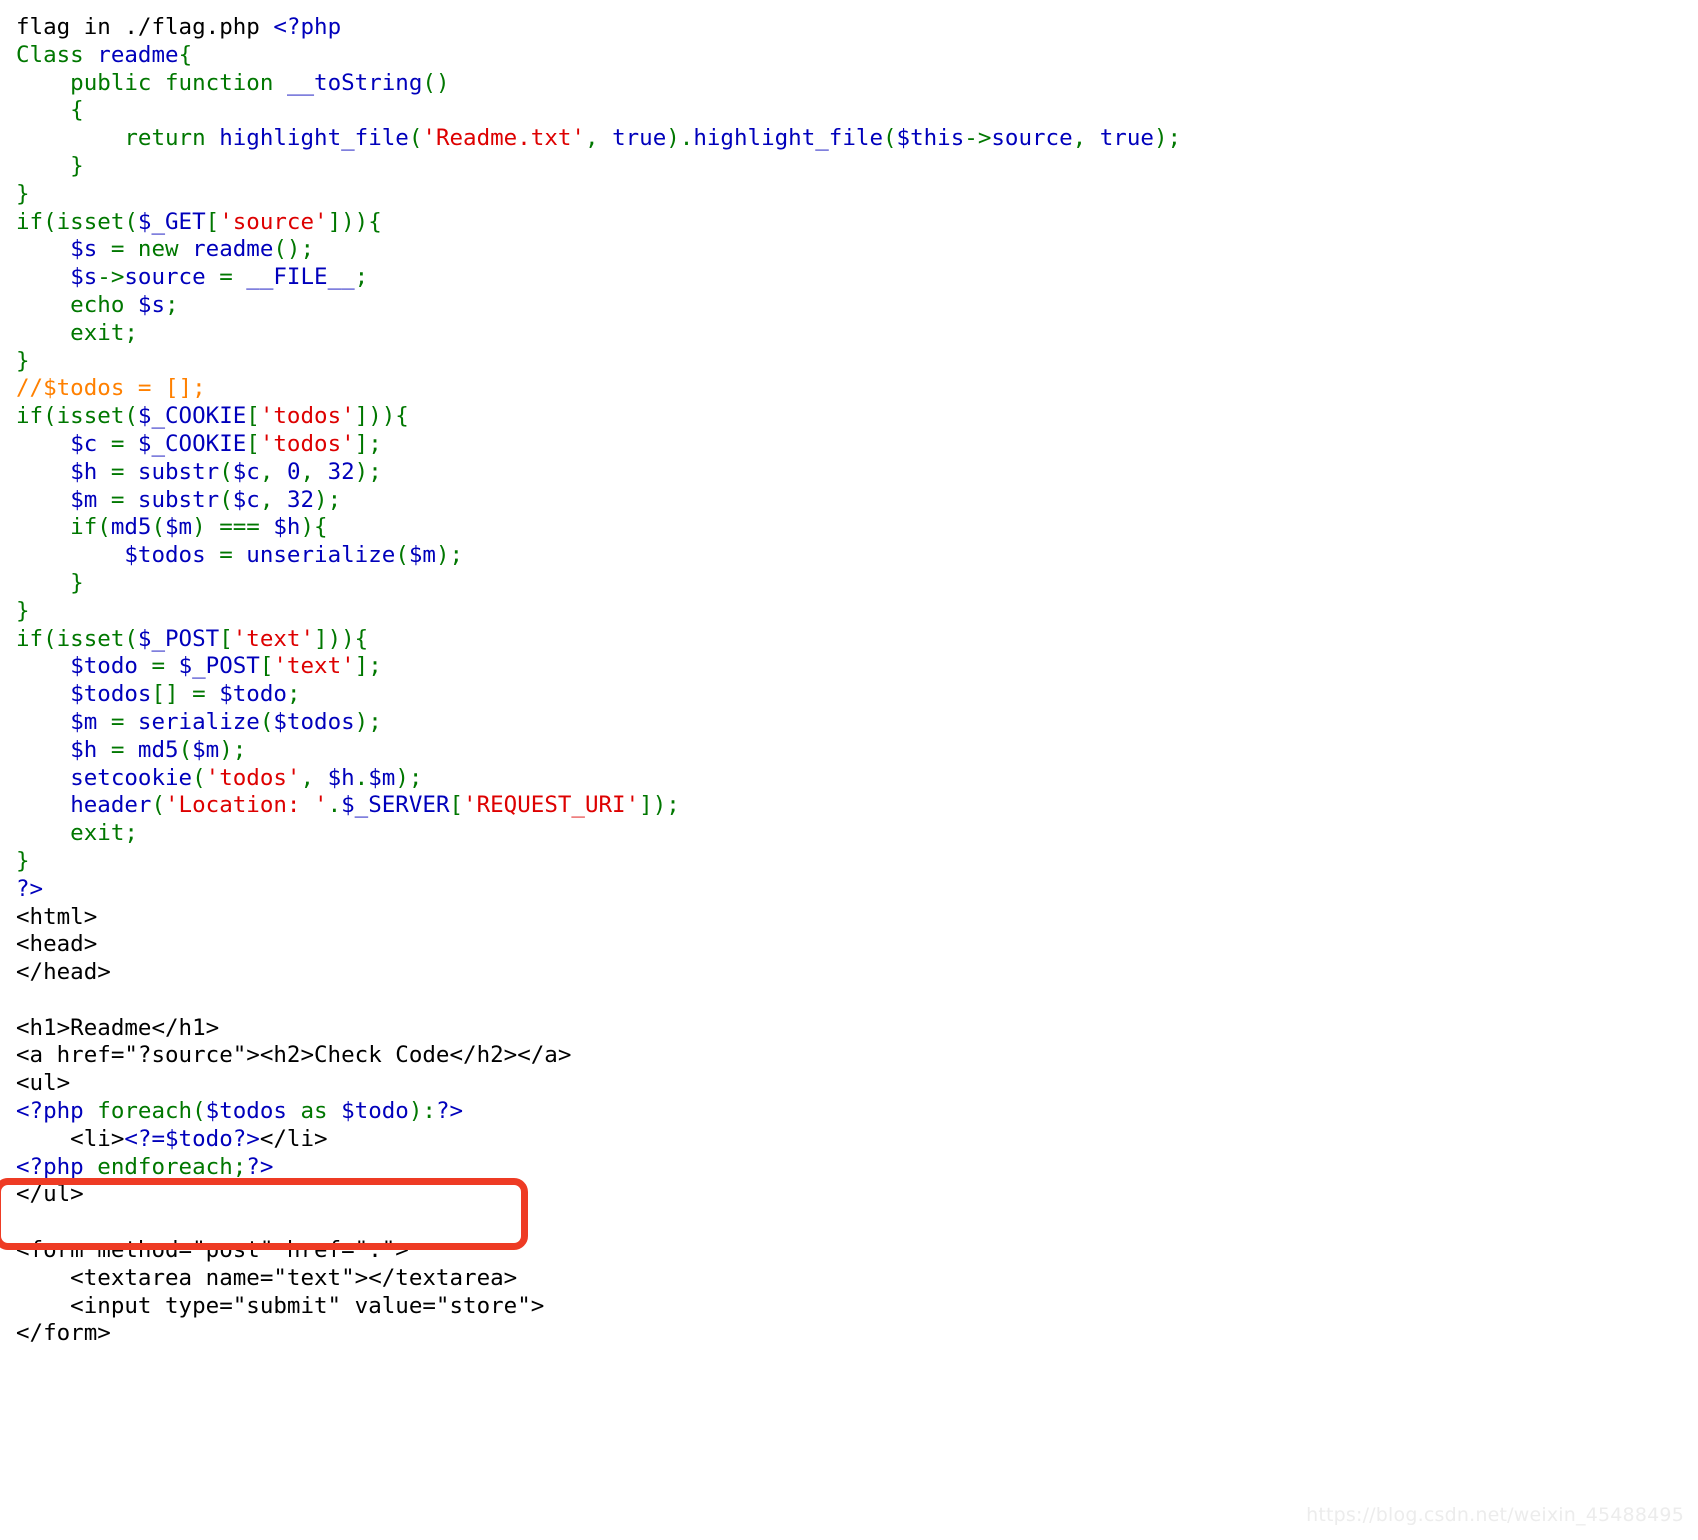 The height and width of the screenshot is (1540, 1698). I want to click on code-line: flag in ./flag.php <?php, so click(846, 28).